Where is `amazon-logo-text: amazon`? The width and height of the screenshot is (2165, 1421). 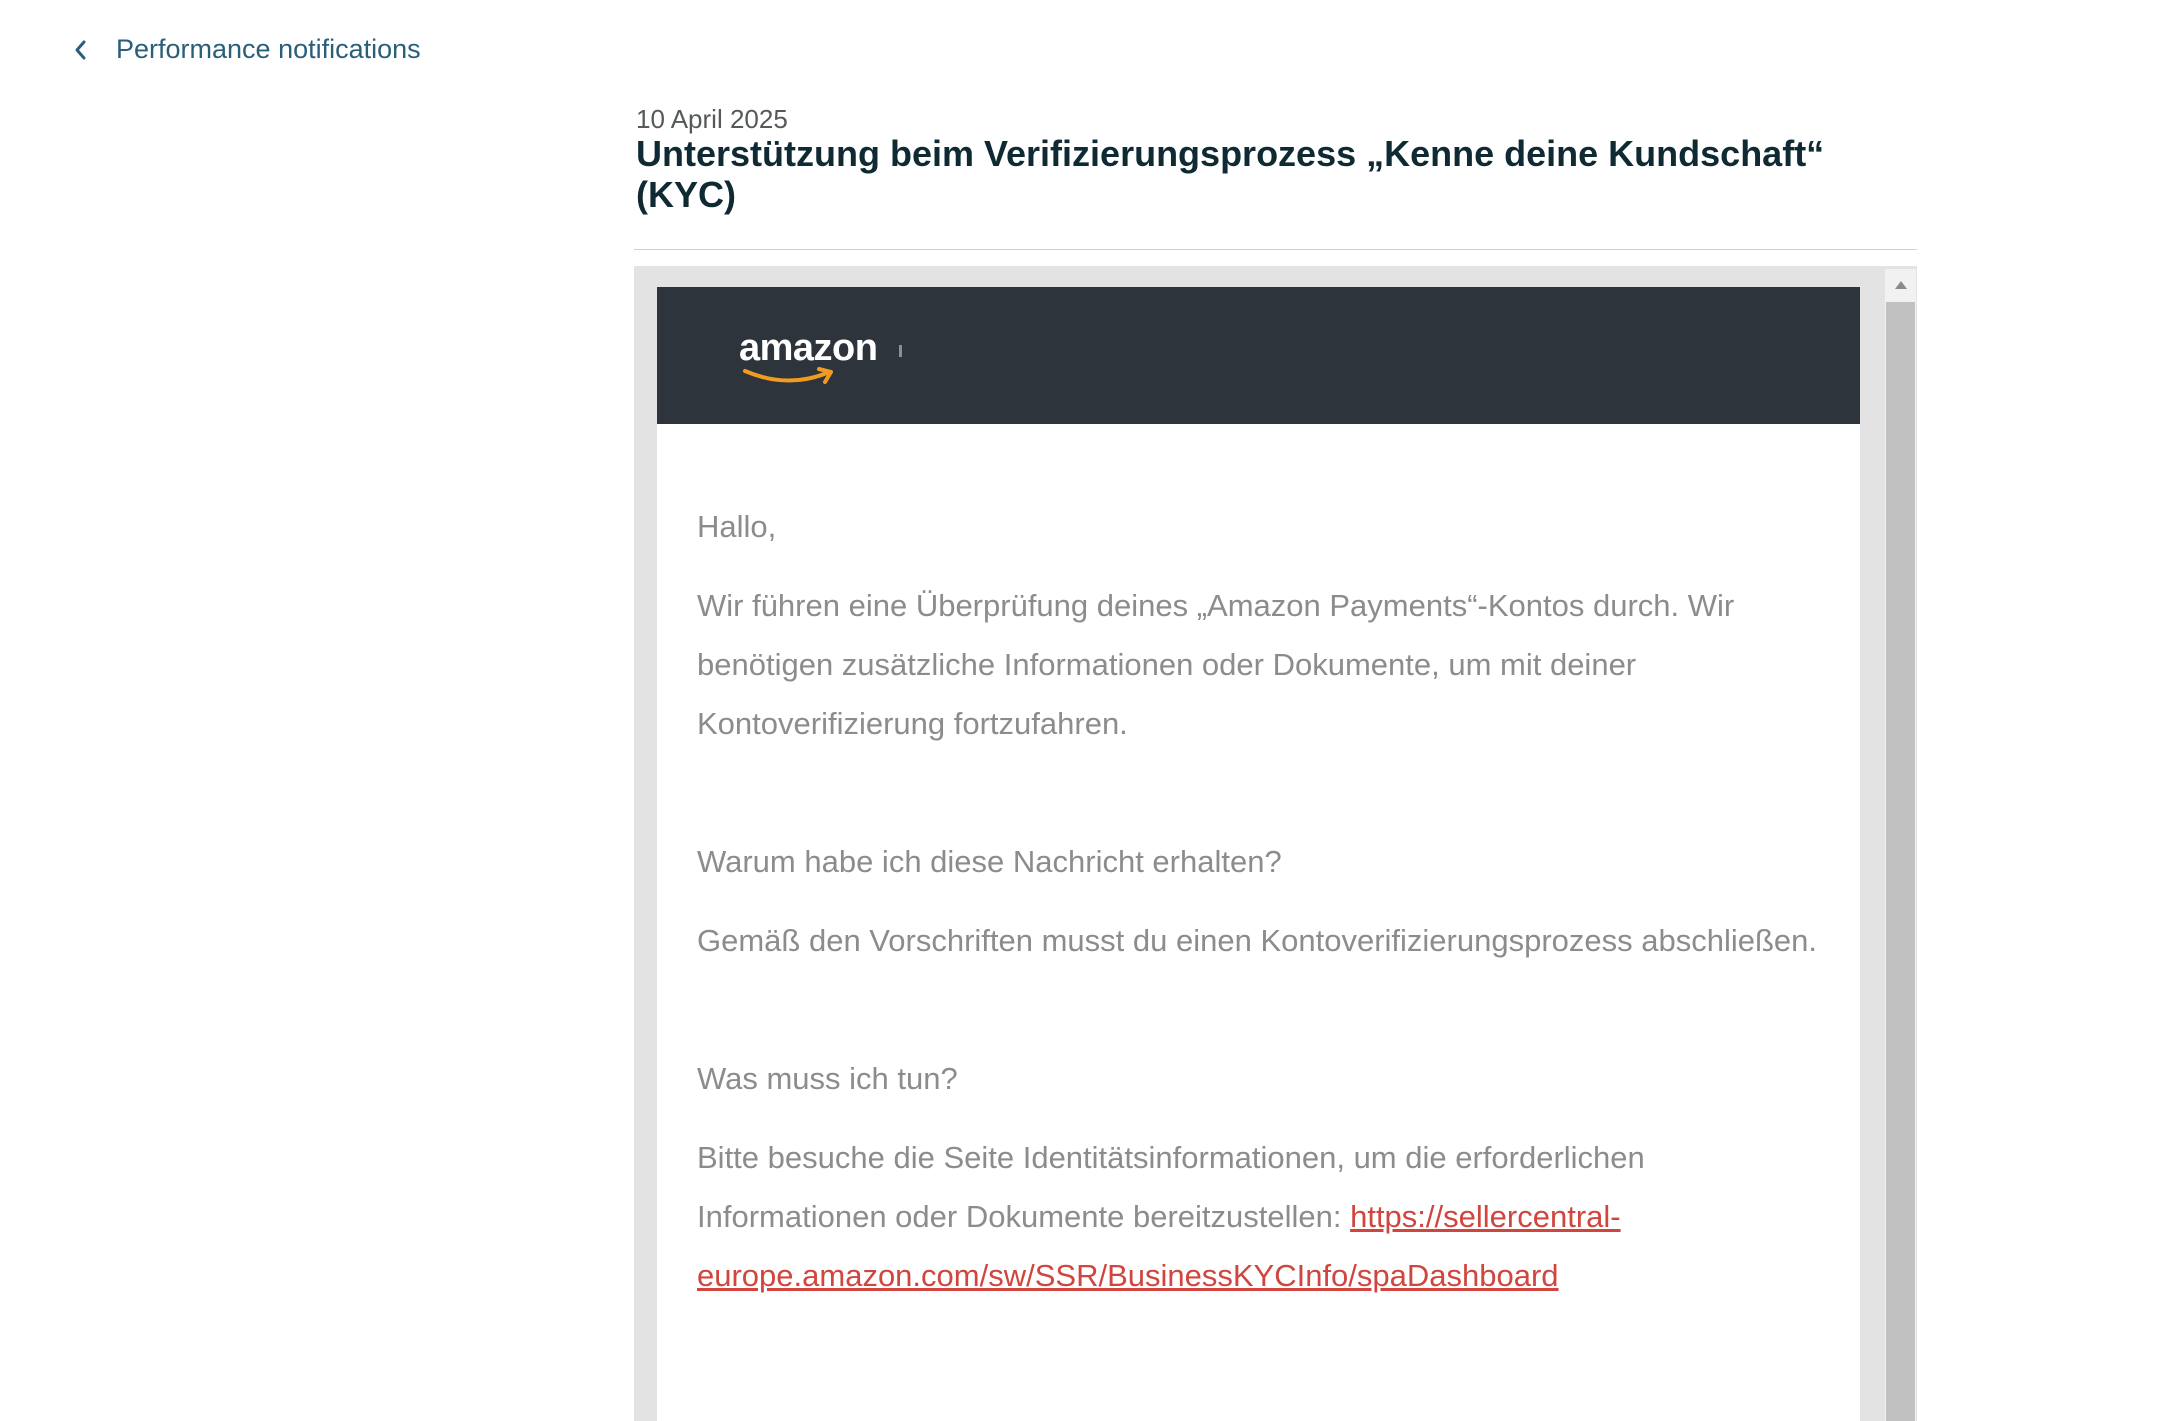 amazon-logo-text: amazon is located at coordinates (808, 348).